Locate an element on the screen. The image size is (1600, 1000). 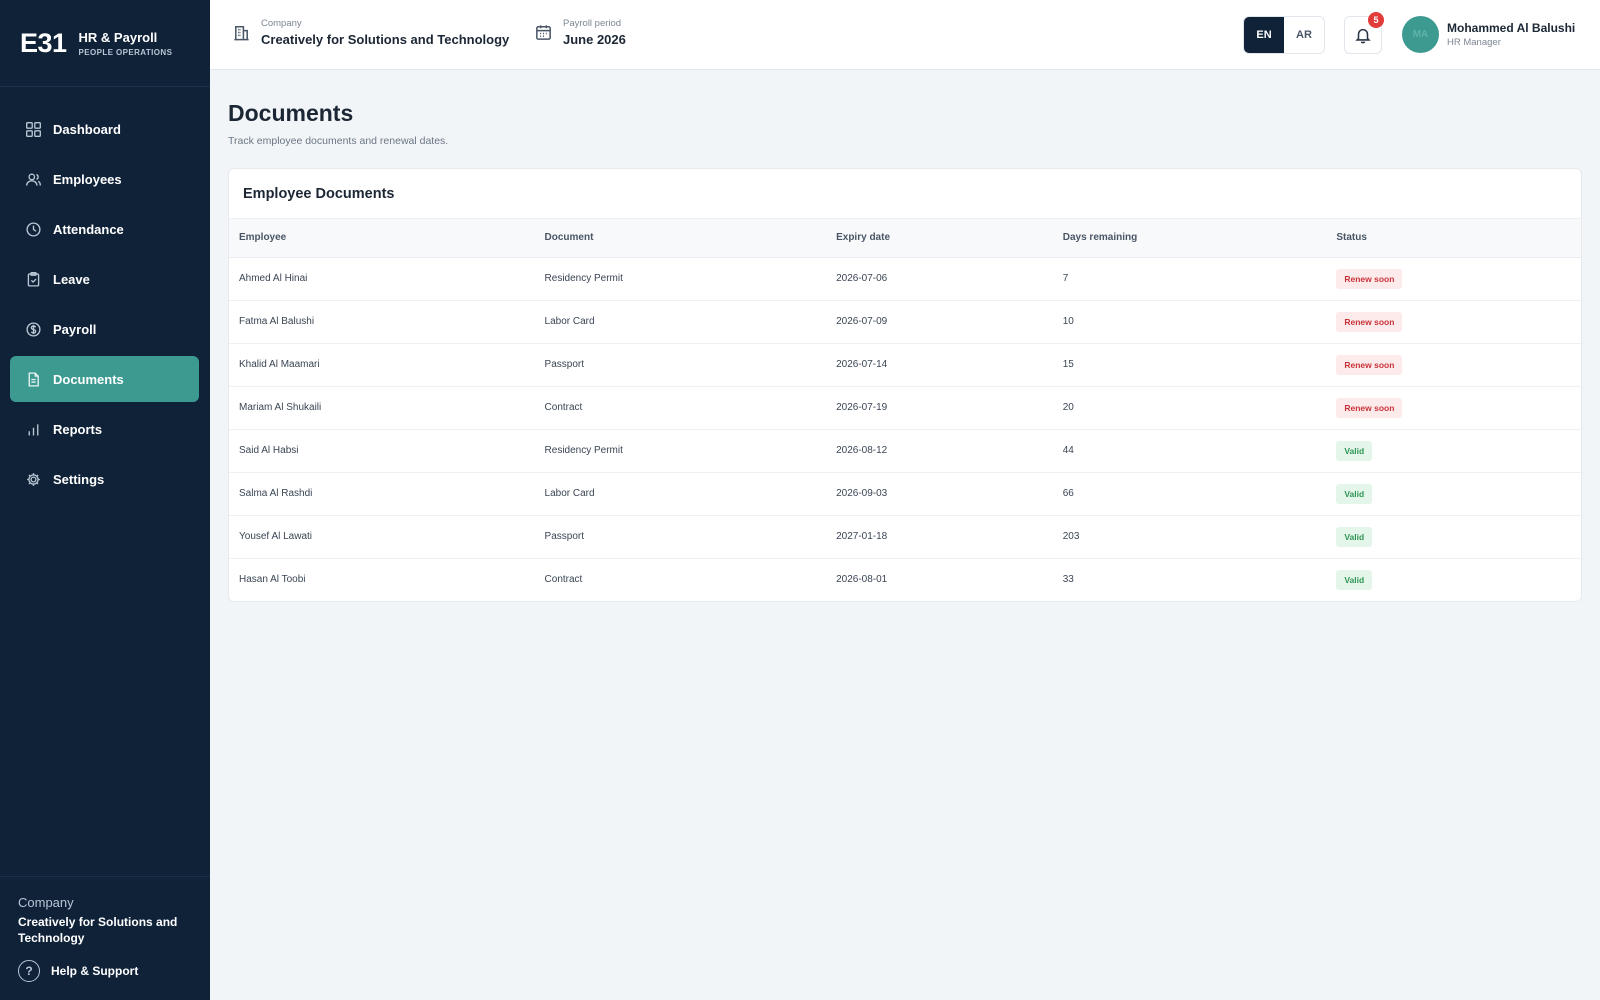
brand: E31 HR & Payroll PEOPLE OPERATIONS is located at coordinates (105, 43).